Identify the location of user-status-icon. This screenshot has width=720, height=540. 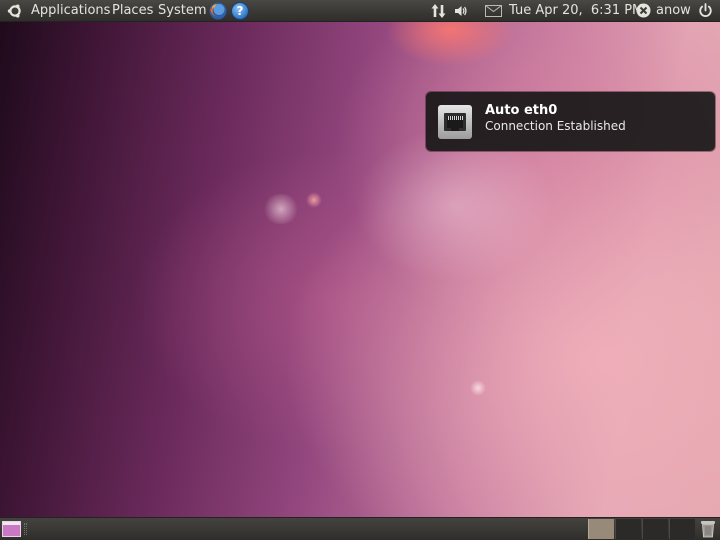
(643, 10).